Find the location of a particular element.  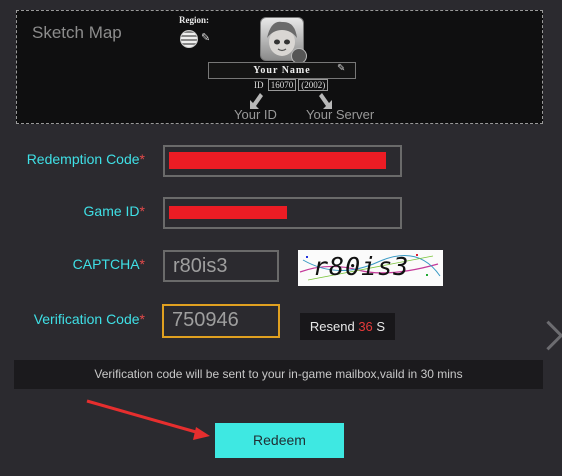

captcha-label: CAPTCHA* is located at coordinates (72, 264).